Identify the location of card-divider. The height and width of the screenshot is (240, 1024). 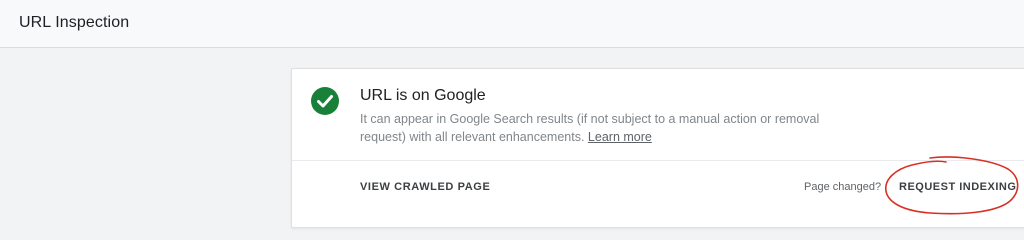
(658, 160).